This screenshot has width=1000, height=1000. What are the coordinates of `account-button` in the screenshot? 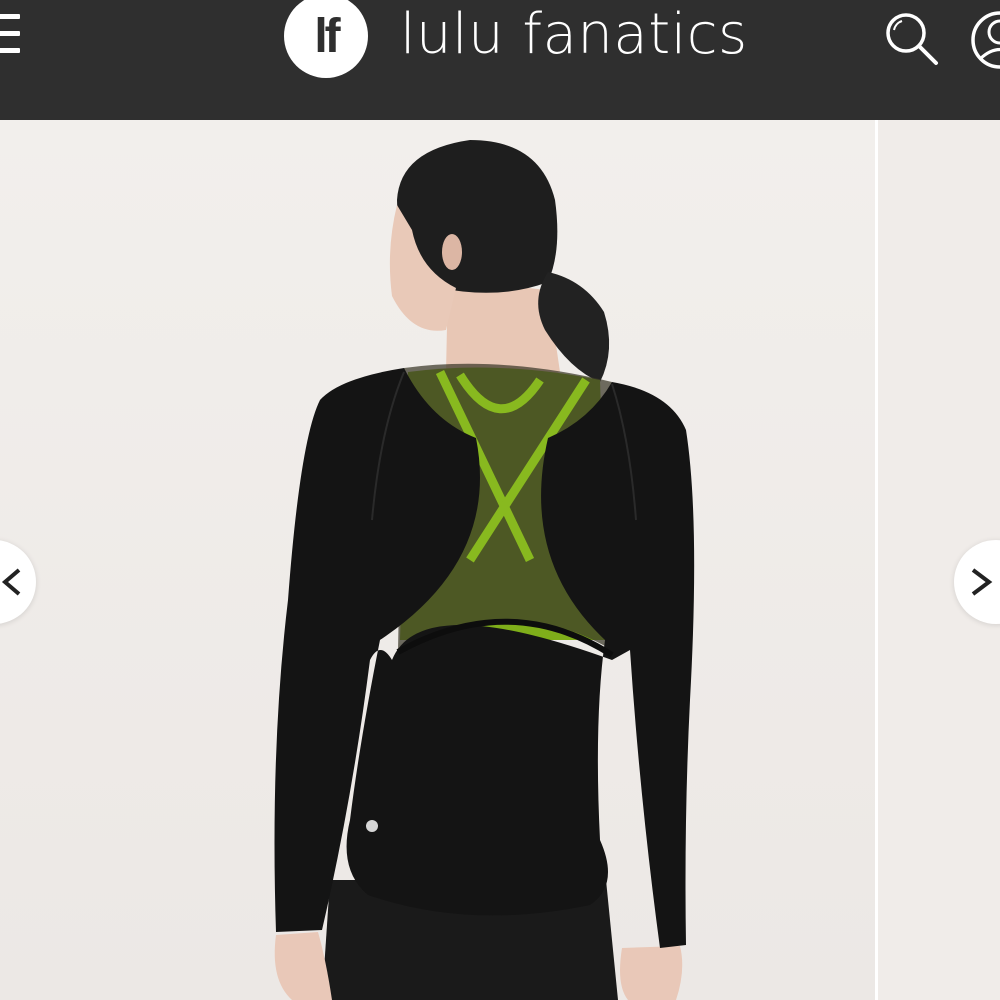 It's located at (983, 39).